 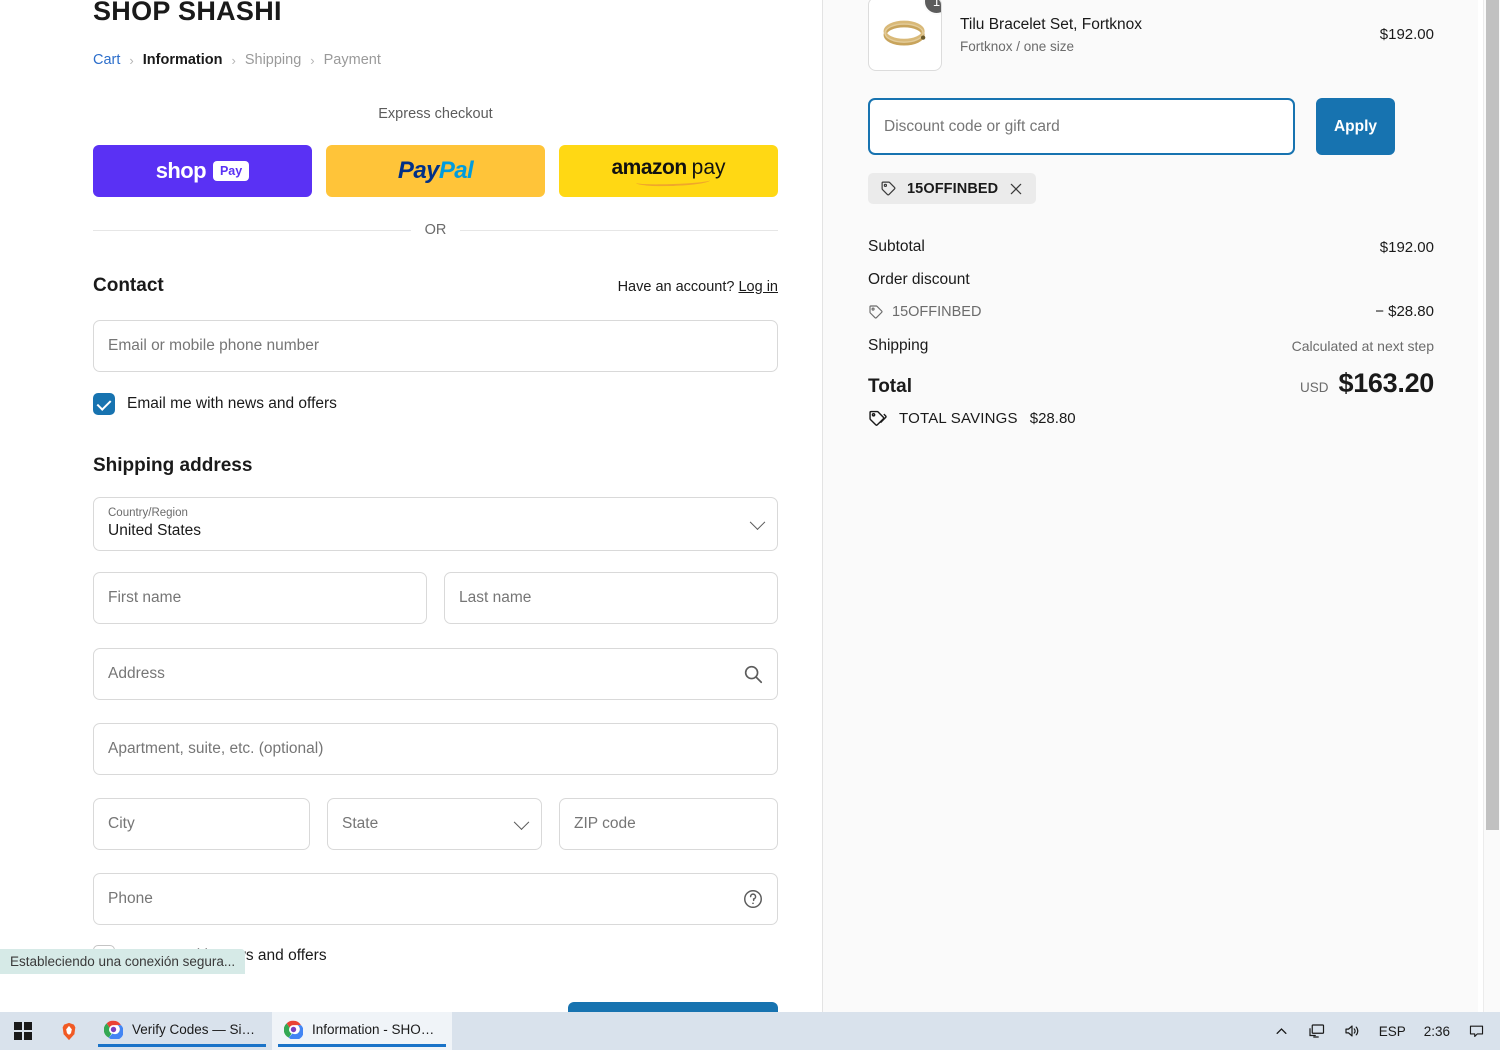 What do you see at coordinates (187, 13) in the screenshot?
I see `page-title: SHOP SHASHI` at bounding box center [187, 13].